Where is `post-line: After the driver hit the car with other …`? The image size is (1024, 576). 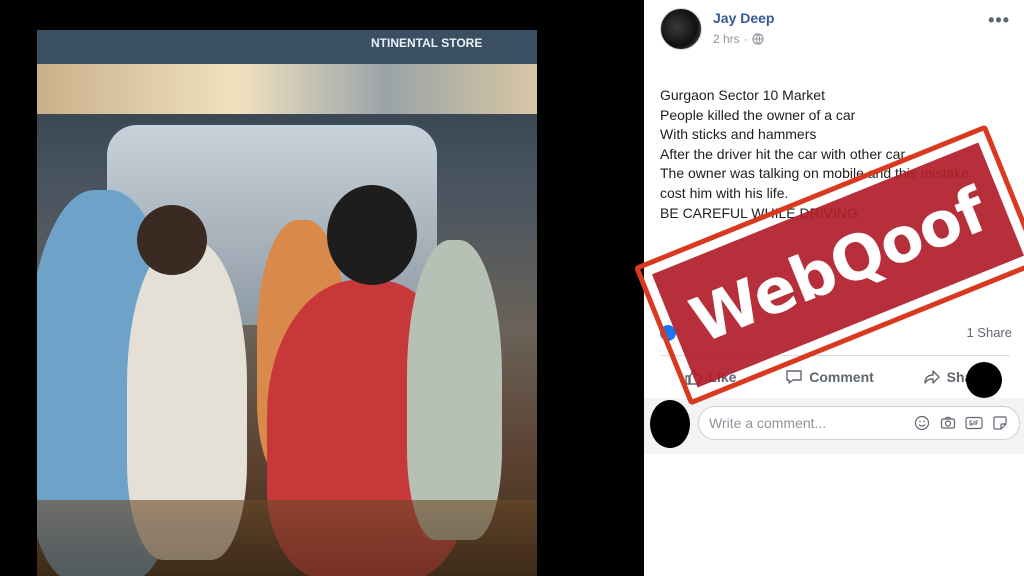
post-line: After the driver hit the car with other … is located at coordinates (784, 153).